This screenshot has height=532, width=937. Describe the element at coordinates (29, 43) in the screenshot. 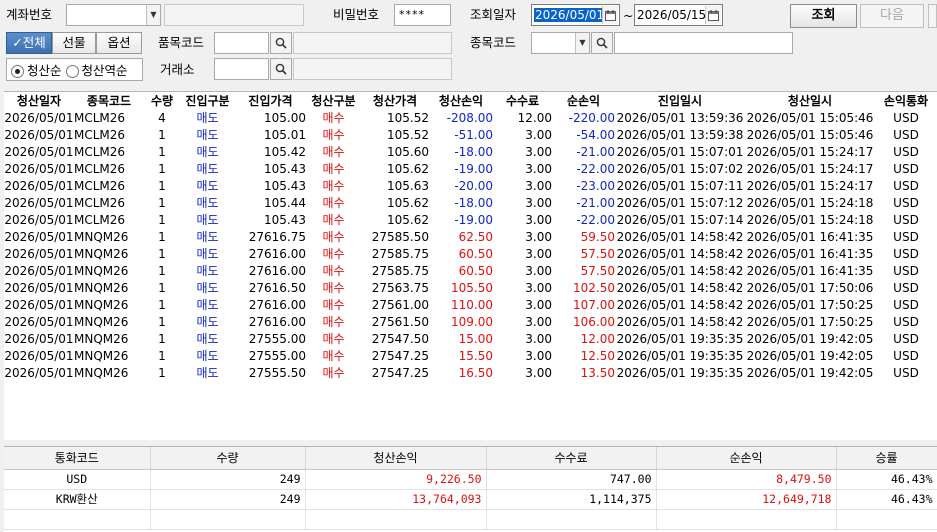

I see `segment-all: ✓전체` at that location.